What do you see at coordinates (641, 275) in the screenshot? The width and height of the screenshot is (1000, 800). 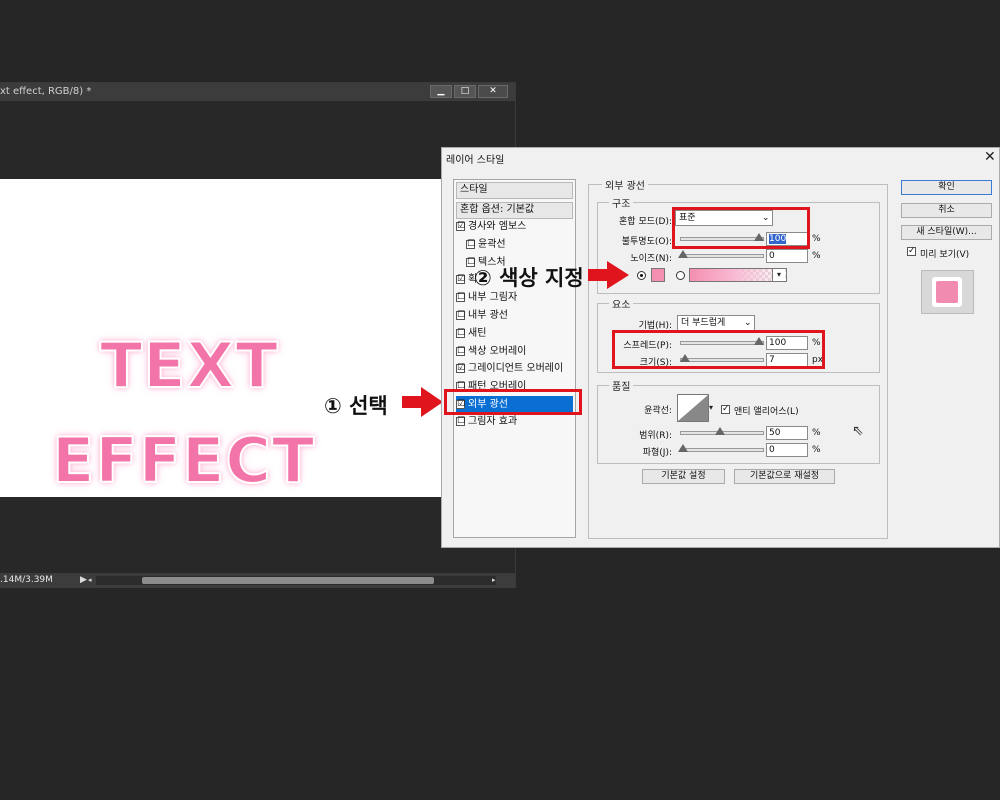 I see `solid-color-radio` at bounding box center [641, 275].